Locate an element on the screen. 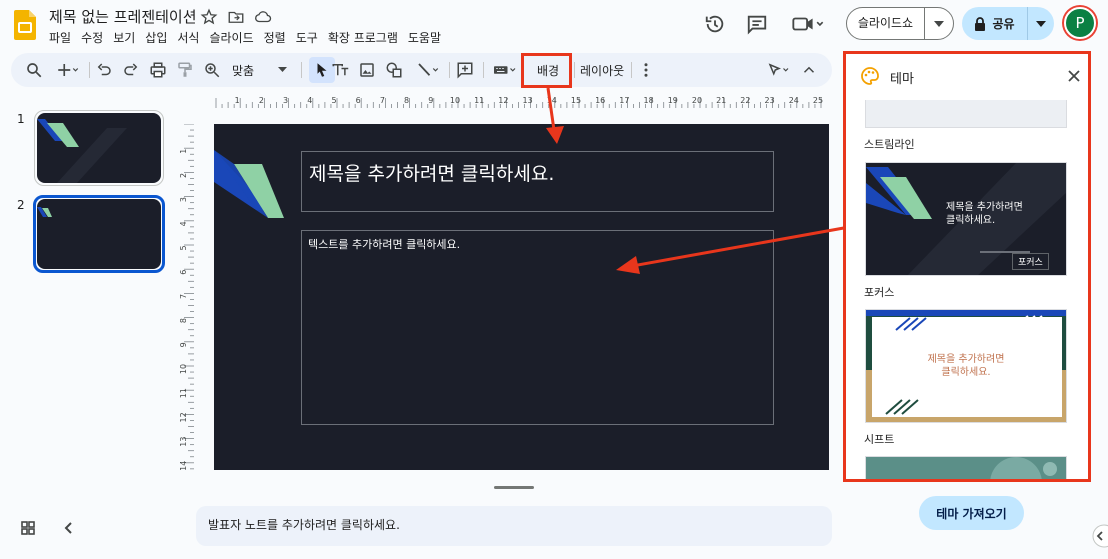  layout-button: 레이아웃 is located at coordinates (602, 70).